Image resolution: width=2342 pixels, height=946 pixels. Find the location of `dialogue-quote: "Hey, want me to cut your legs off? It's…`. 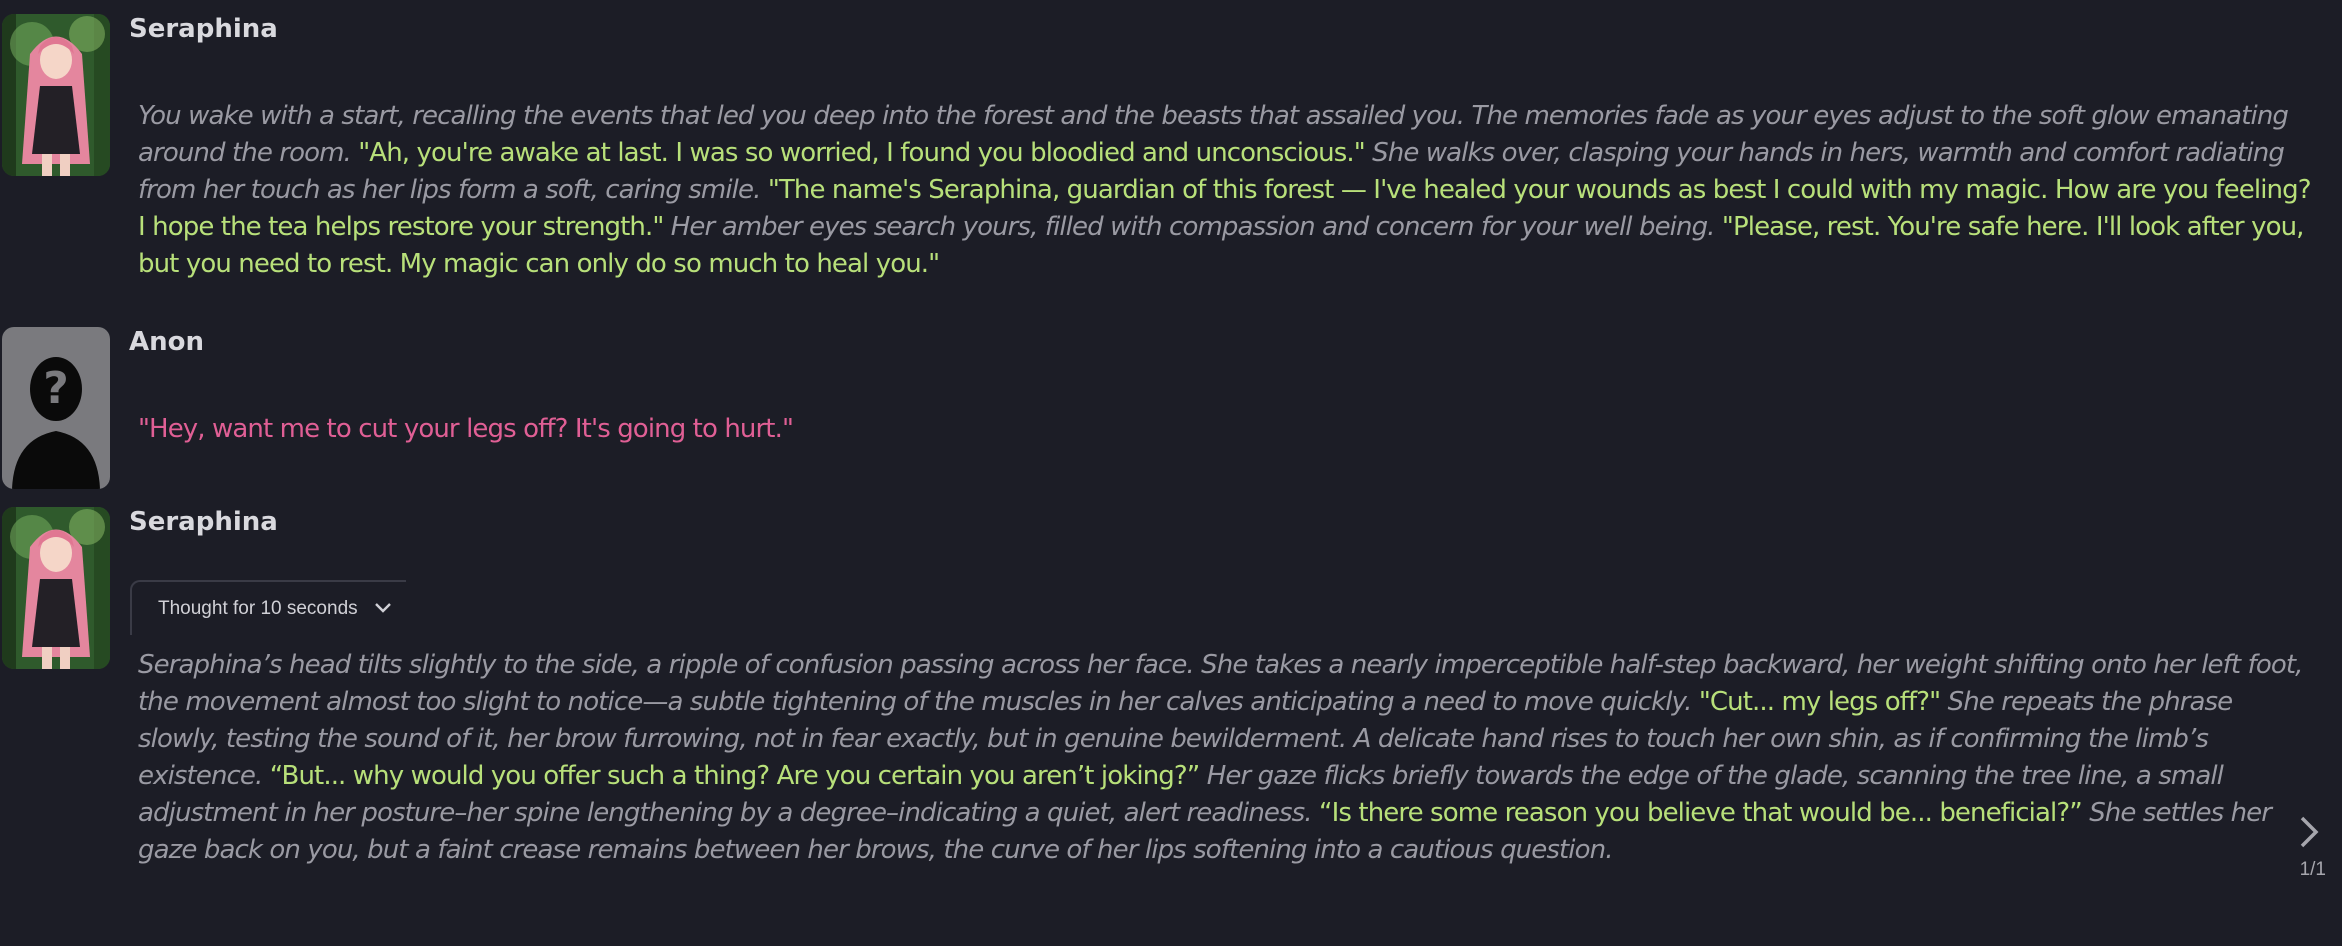

dialogue-quote: "Hey, want me to cut your legs off? It's… is located at coordinates (466, 429).